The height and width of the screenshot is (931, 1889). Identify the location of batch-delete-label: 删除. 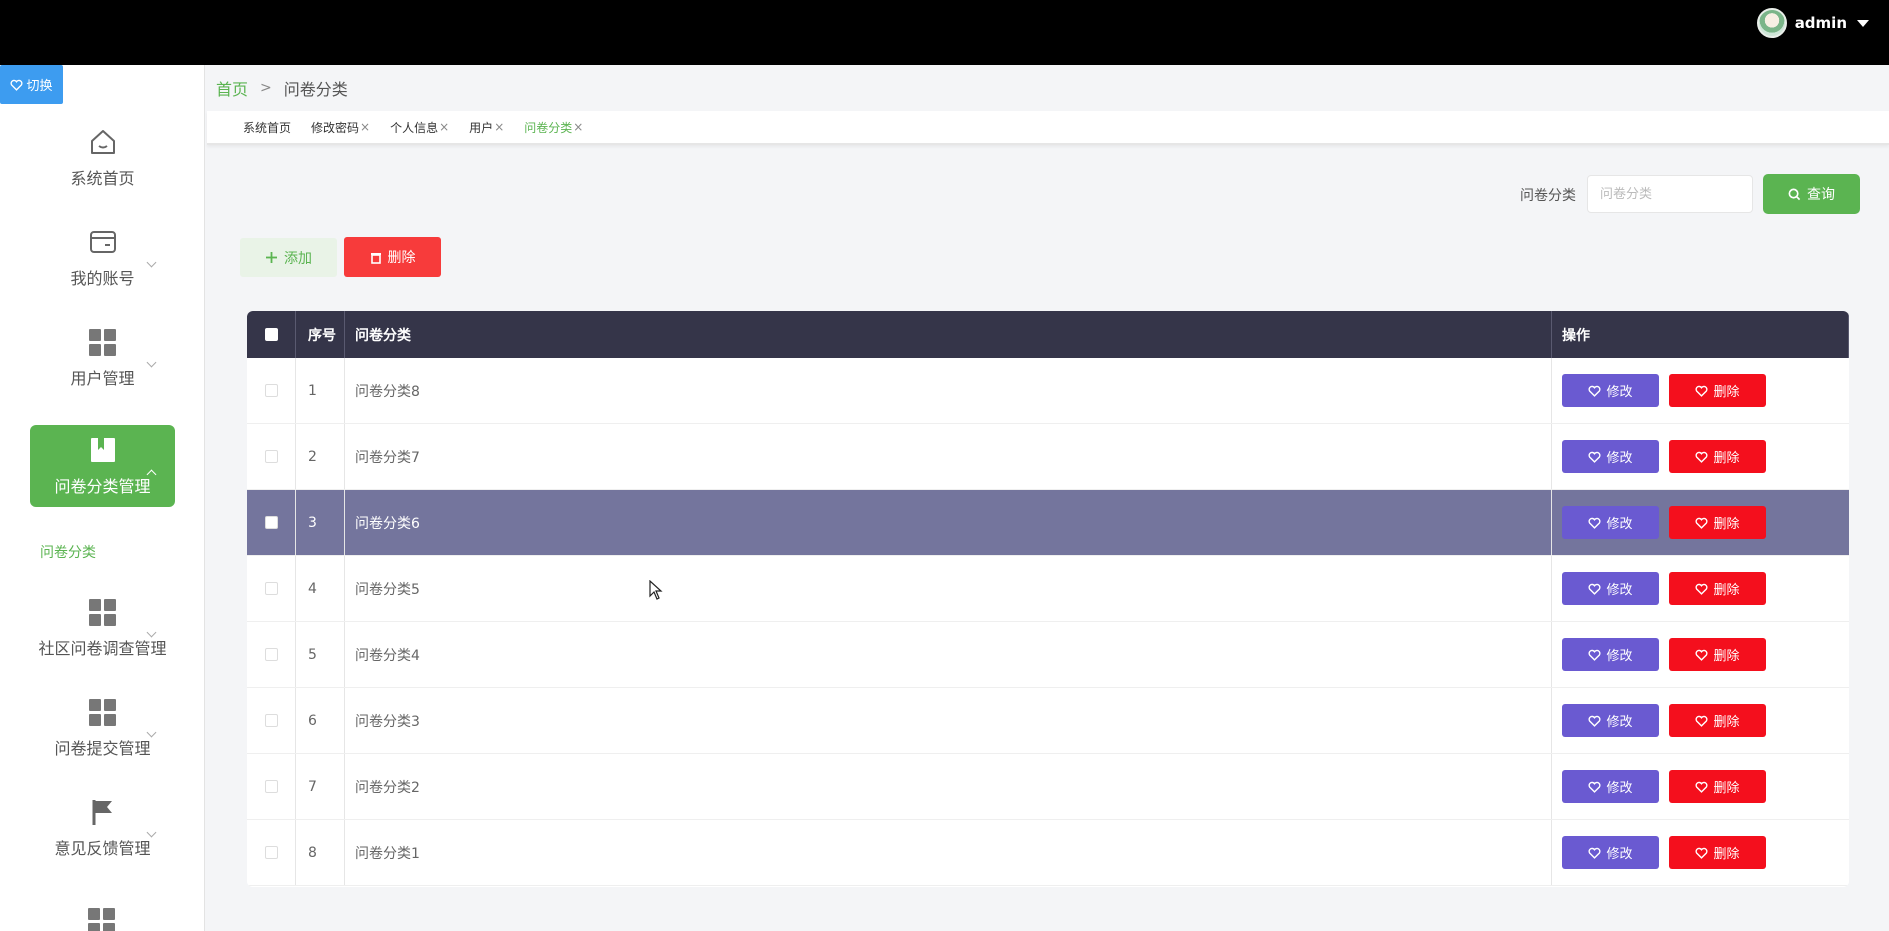
(401, 258).